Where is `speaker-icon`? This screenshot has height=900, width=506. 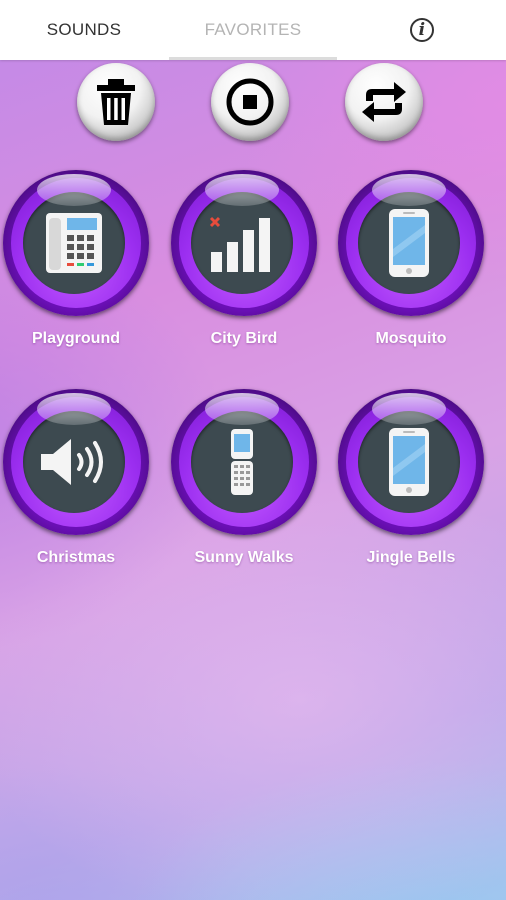
speaker-icon is located at coordinates (72, 462).